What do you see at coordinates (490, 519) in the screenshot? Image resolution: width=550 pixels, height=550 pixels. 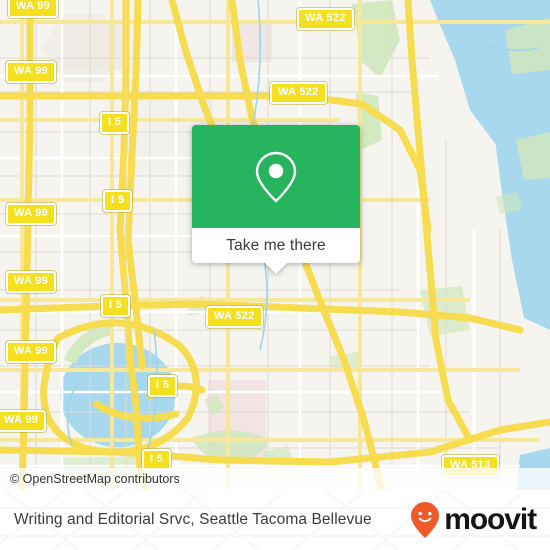 I see `moovit-wordmark: moovit` at bounding box center [490, 519].